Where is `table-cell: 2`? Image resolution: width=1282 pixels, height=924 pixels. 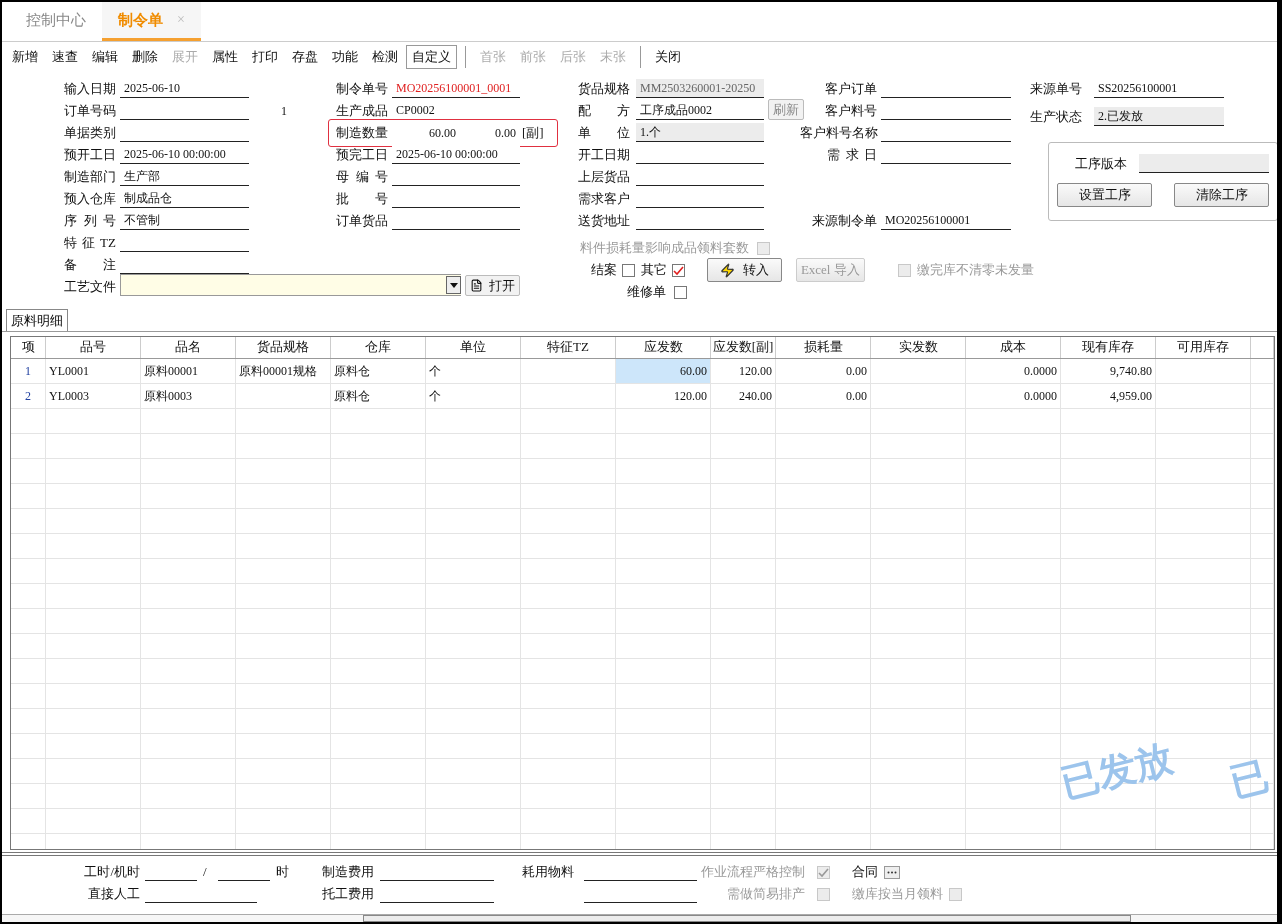 table-cell: 2 is located at coordinates (28, 396).